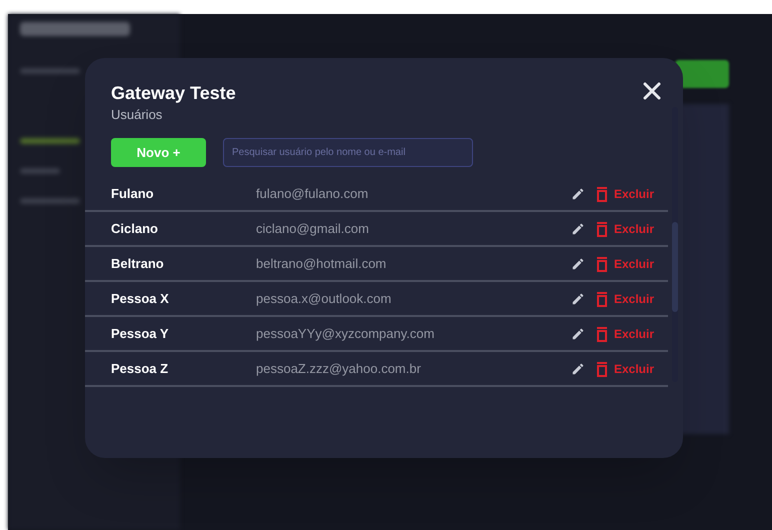  What do you see at coordinates (138, 263) in the screenshot?
I see `user-name: Beltrano` at bounding box center [138, 263].